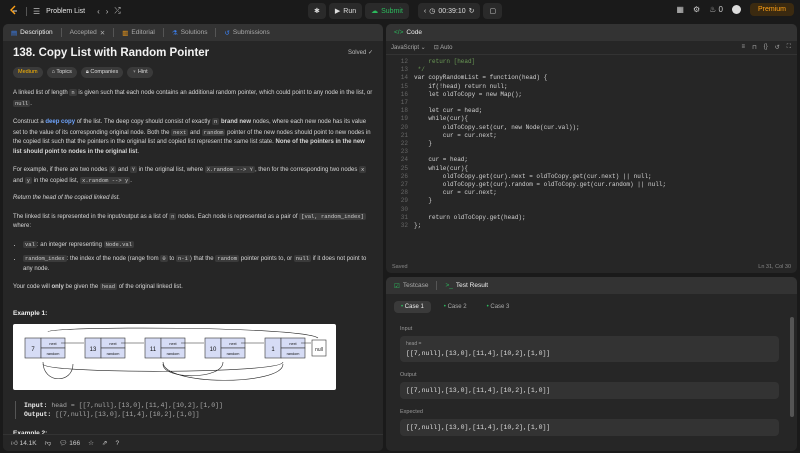 The width and height of the screenshot is (800, 453). What do you see at coordinates (117, 443) in the screenshot?
I see `help-button: ?` at bounding box center [117, 443].